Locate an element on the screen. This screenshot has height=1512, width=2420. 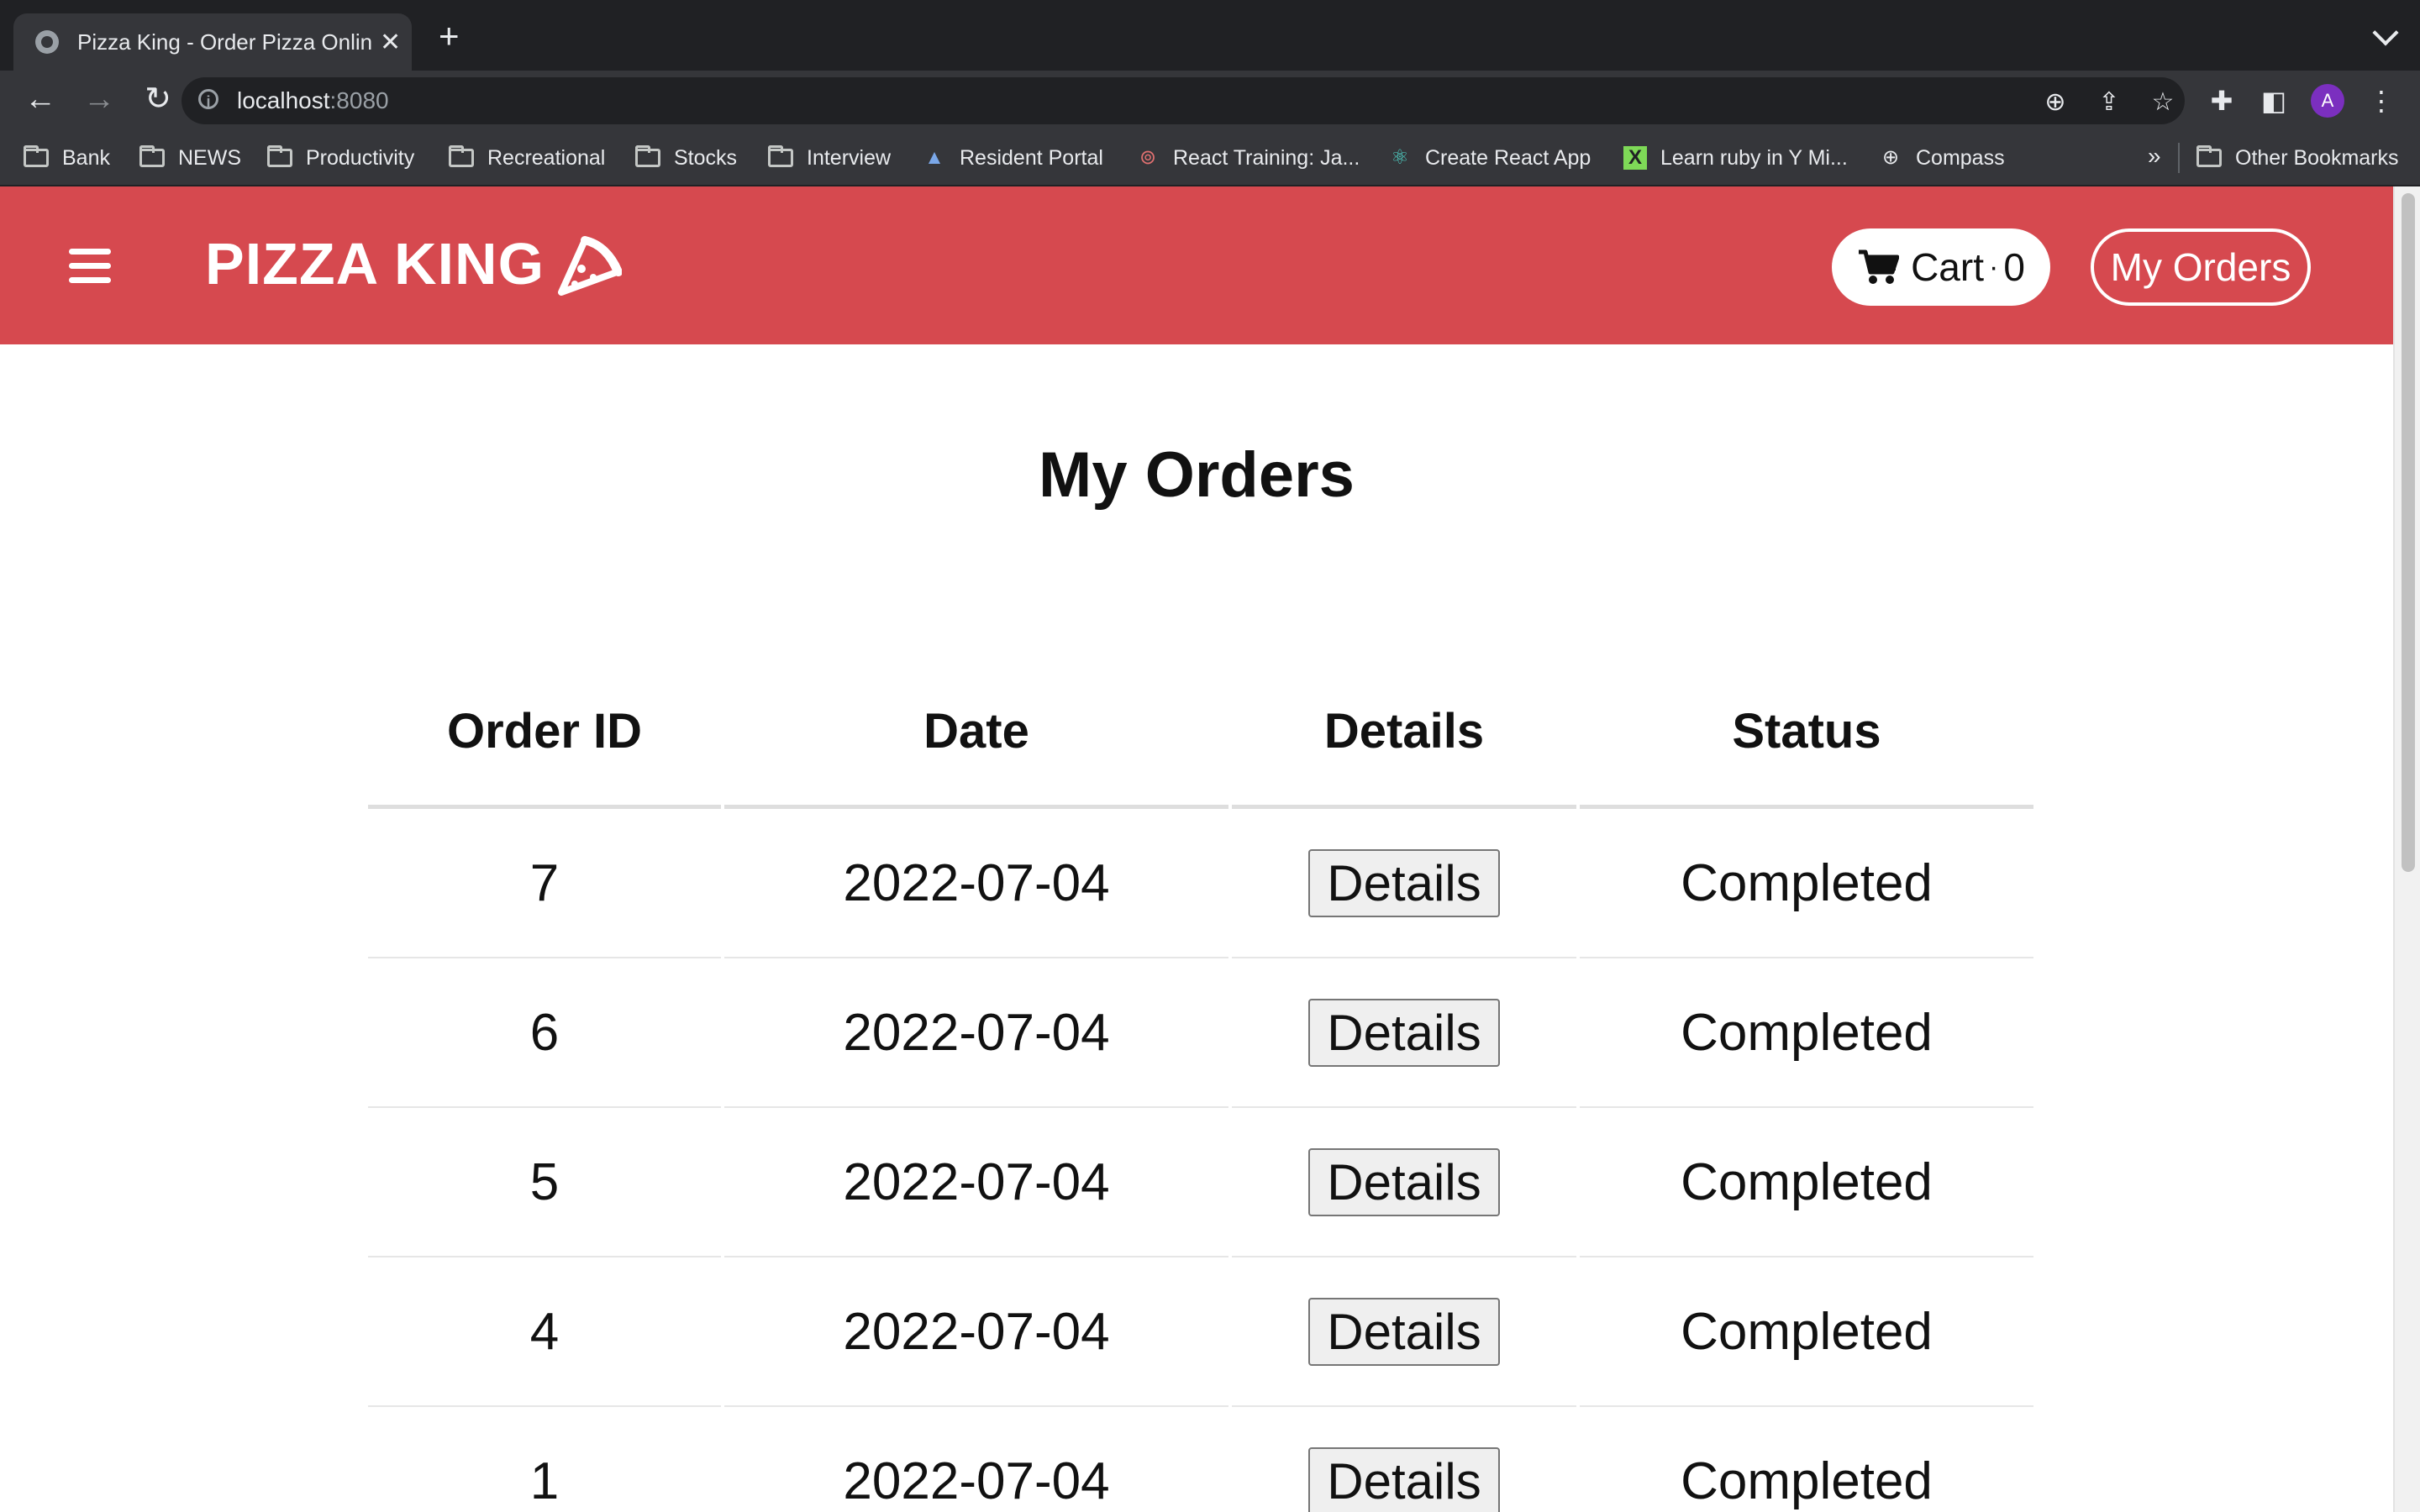
tab-title: Pizza King - Order Pizza Online is located at coordinates (225, 42).